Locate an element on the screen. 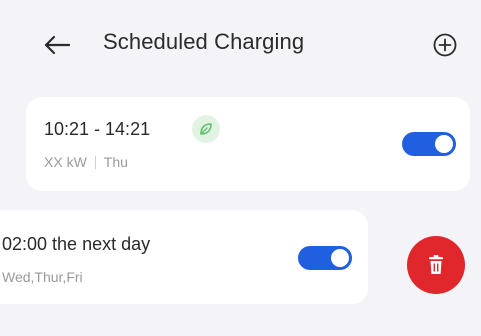 This screenshot has width=481, height=336. back-button is located at coordinates (57, 45).